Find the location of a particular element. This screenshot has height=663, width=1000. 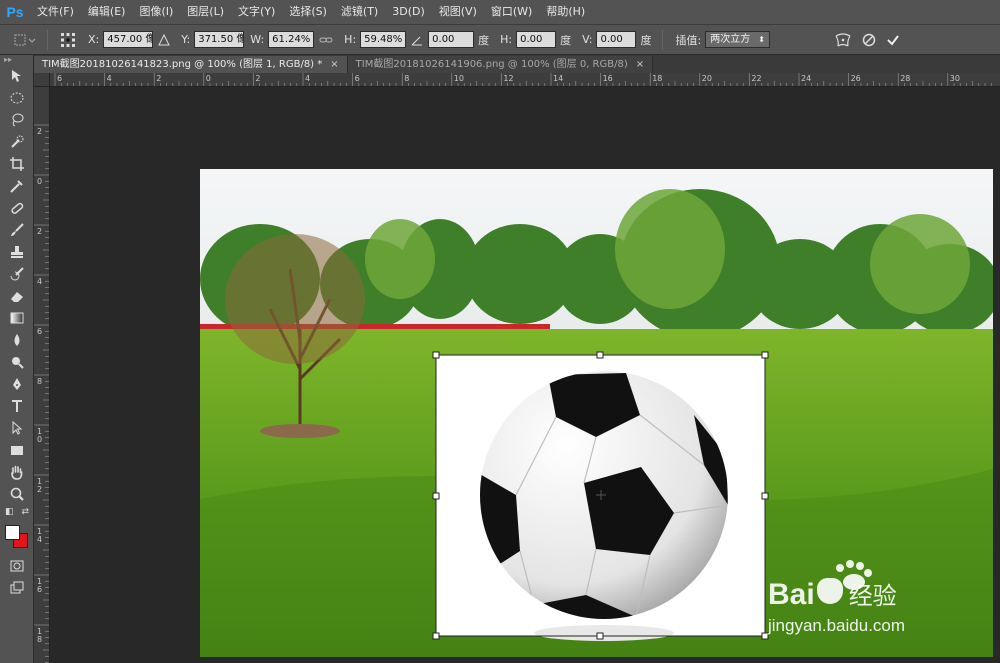

swap-colors-icon: ◧ ⇄ is located at coordinates (17, 512).